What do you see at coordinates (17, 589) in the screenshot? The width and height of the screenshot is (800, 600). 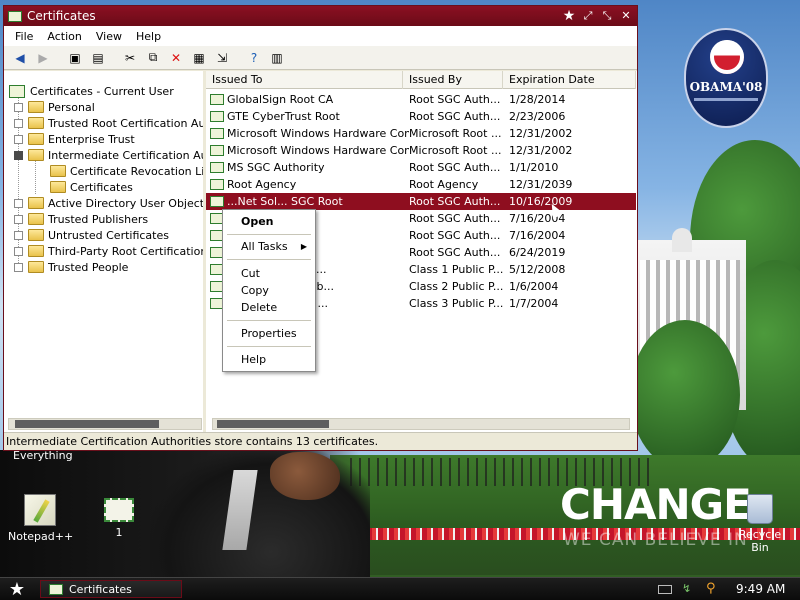 I see `start-button: ★` at bounding box center [17, 589].